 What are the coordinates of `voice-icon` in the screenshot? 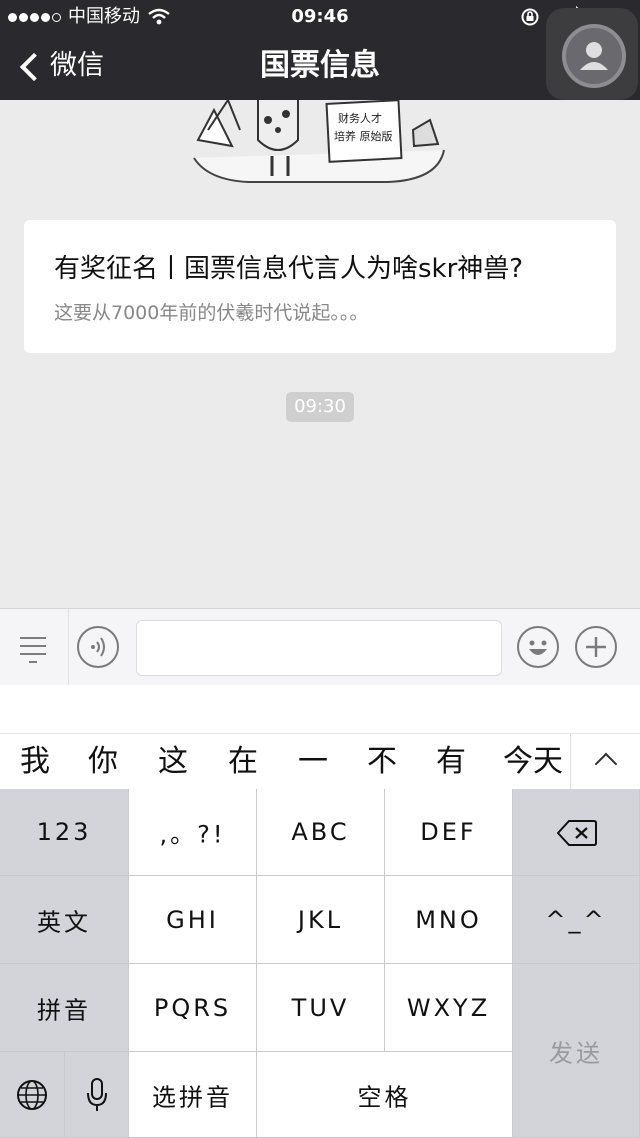 It's located at (98, 647).